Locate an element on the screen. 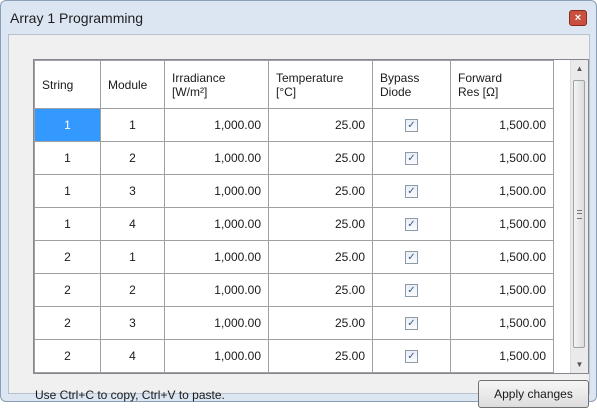 This screenshot has width=597, height=408. table-row: 2 4 1,000.00 25.00 ✓ 1,500.00 is located at coordinates (294, 356).